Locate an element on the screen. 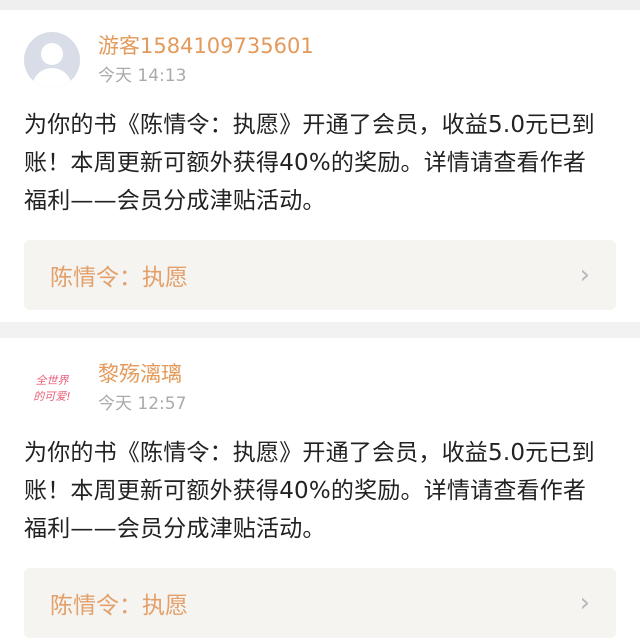 The height and width of the screenshot is (640, 640). svg-text: 全世界 is located at coordinates (53, 380).